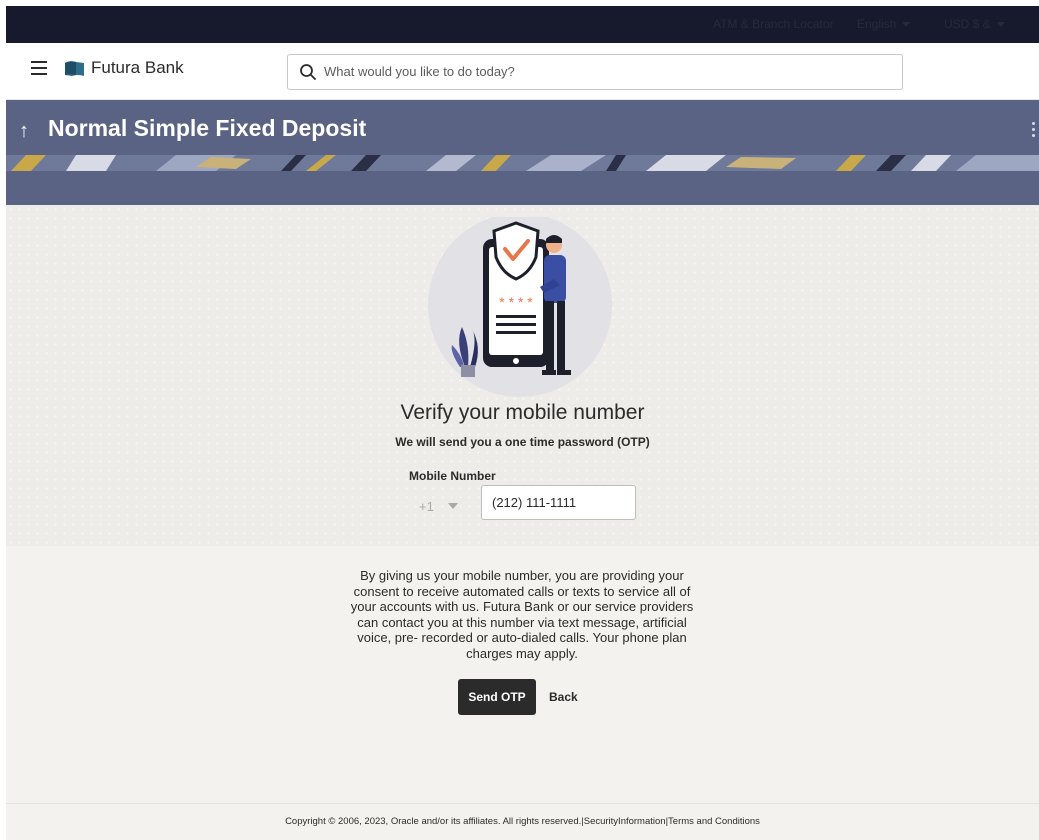 This screenshot has height=840, width=1039. What do you see at coordinates (207, 128) in the screenshot?
I see `page-title: Normal Simple Fixed Deposit` at bounding box center [207, 128].